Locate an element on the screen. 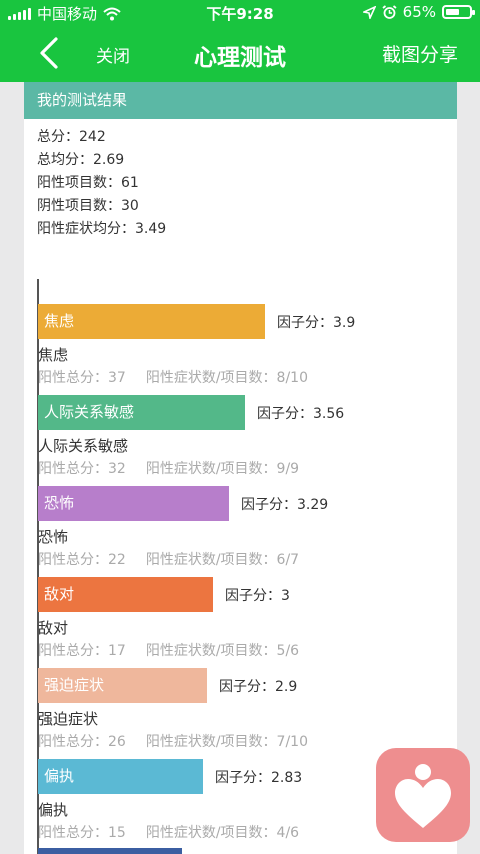 Image resolution: width=480 pixels, height=854 pixels. factor-symptom-ratio: 阳性症状数/项目数：4/6 is located at coordinates (222, 833).